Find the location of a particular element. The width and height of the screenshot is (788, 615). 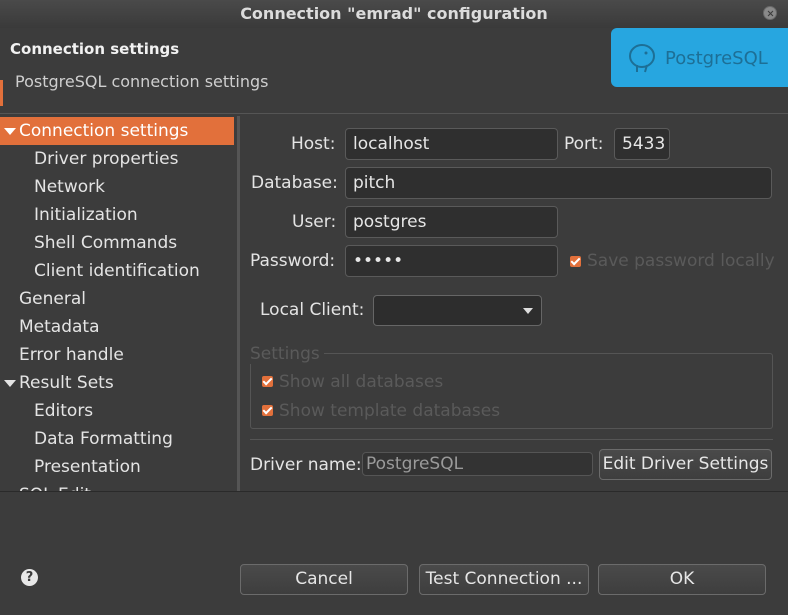

database-label: Database: is located at coordinates (294, 183).